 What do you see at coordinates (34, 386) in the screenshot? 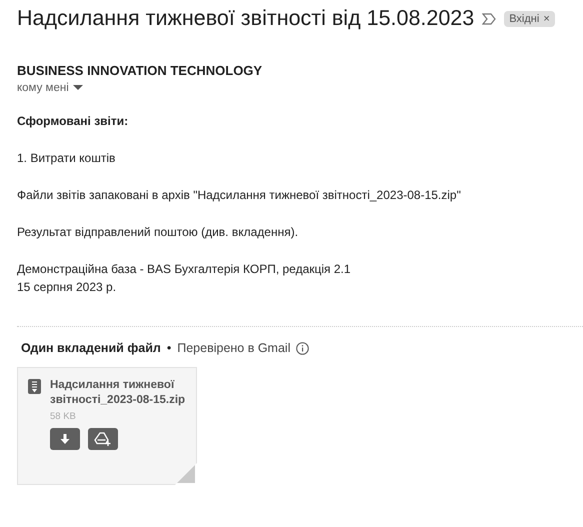
I see `archive-file-icon` at bounding box center [34, 386].